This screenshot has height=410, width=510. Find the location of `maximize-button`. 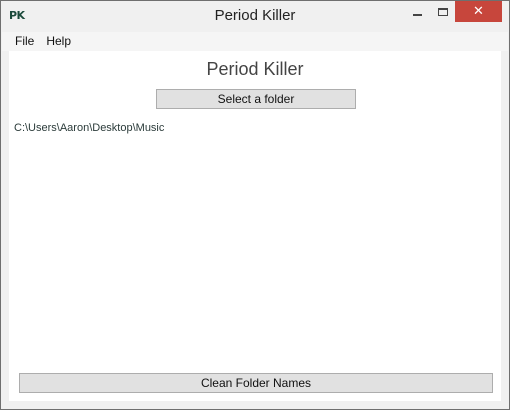

maximize-button is located at coordinates (442, 11).